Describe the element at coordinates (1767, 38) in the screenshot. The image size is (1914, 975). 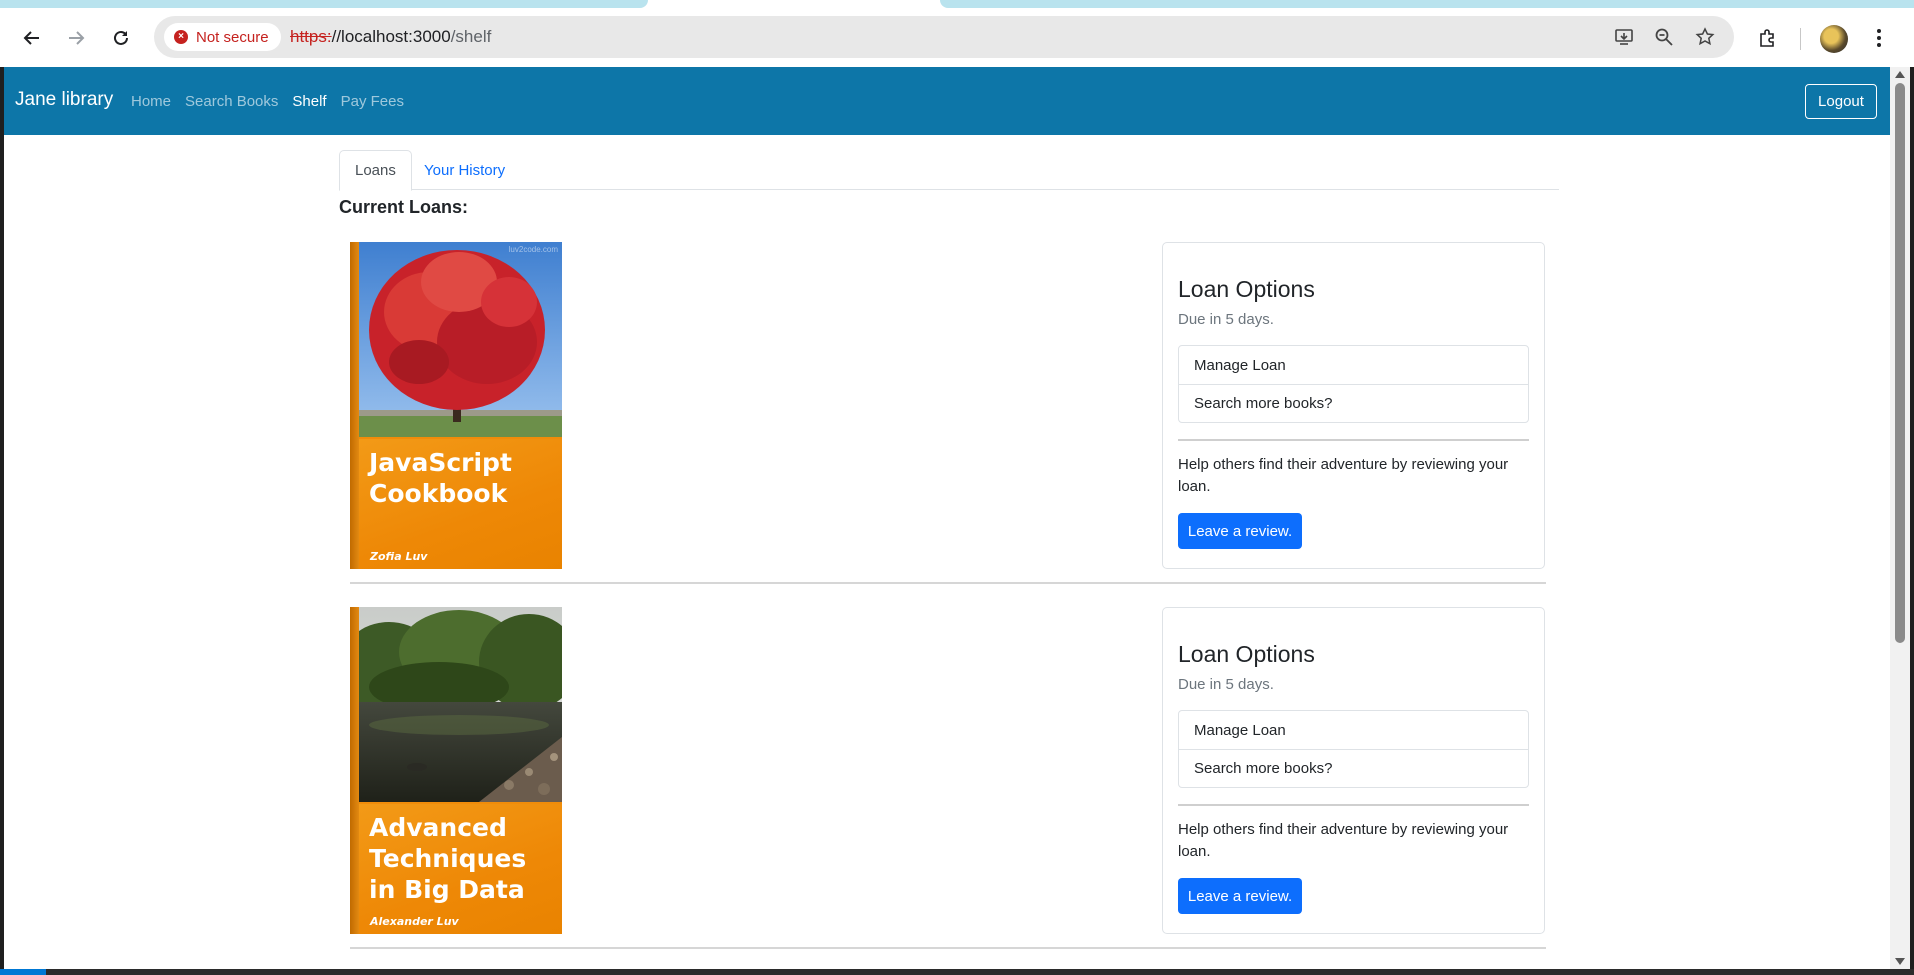
I see `extensions-icon` at that location.